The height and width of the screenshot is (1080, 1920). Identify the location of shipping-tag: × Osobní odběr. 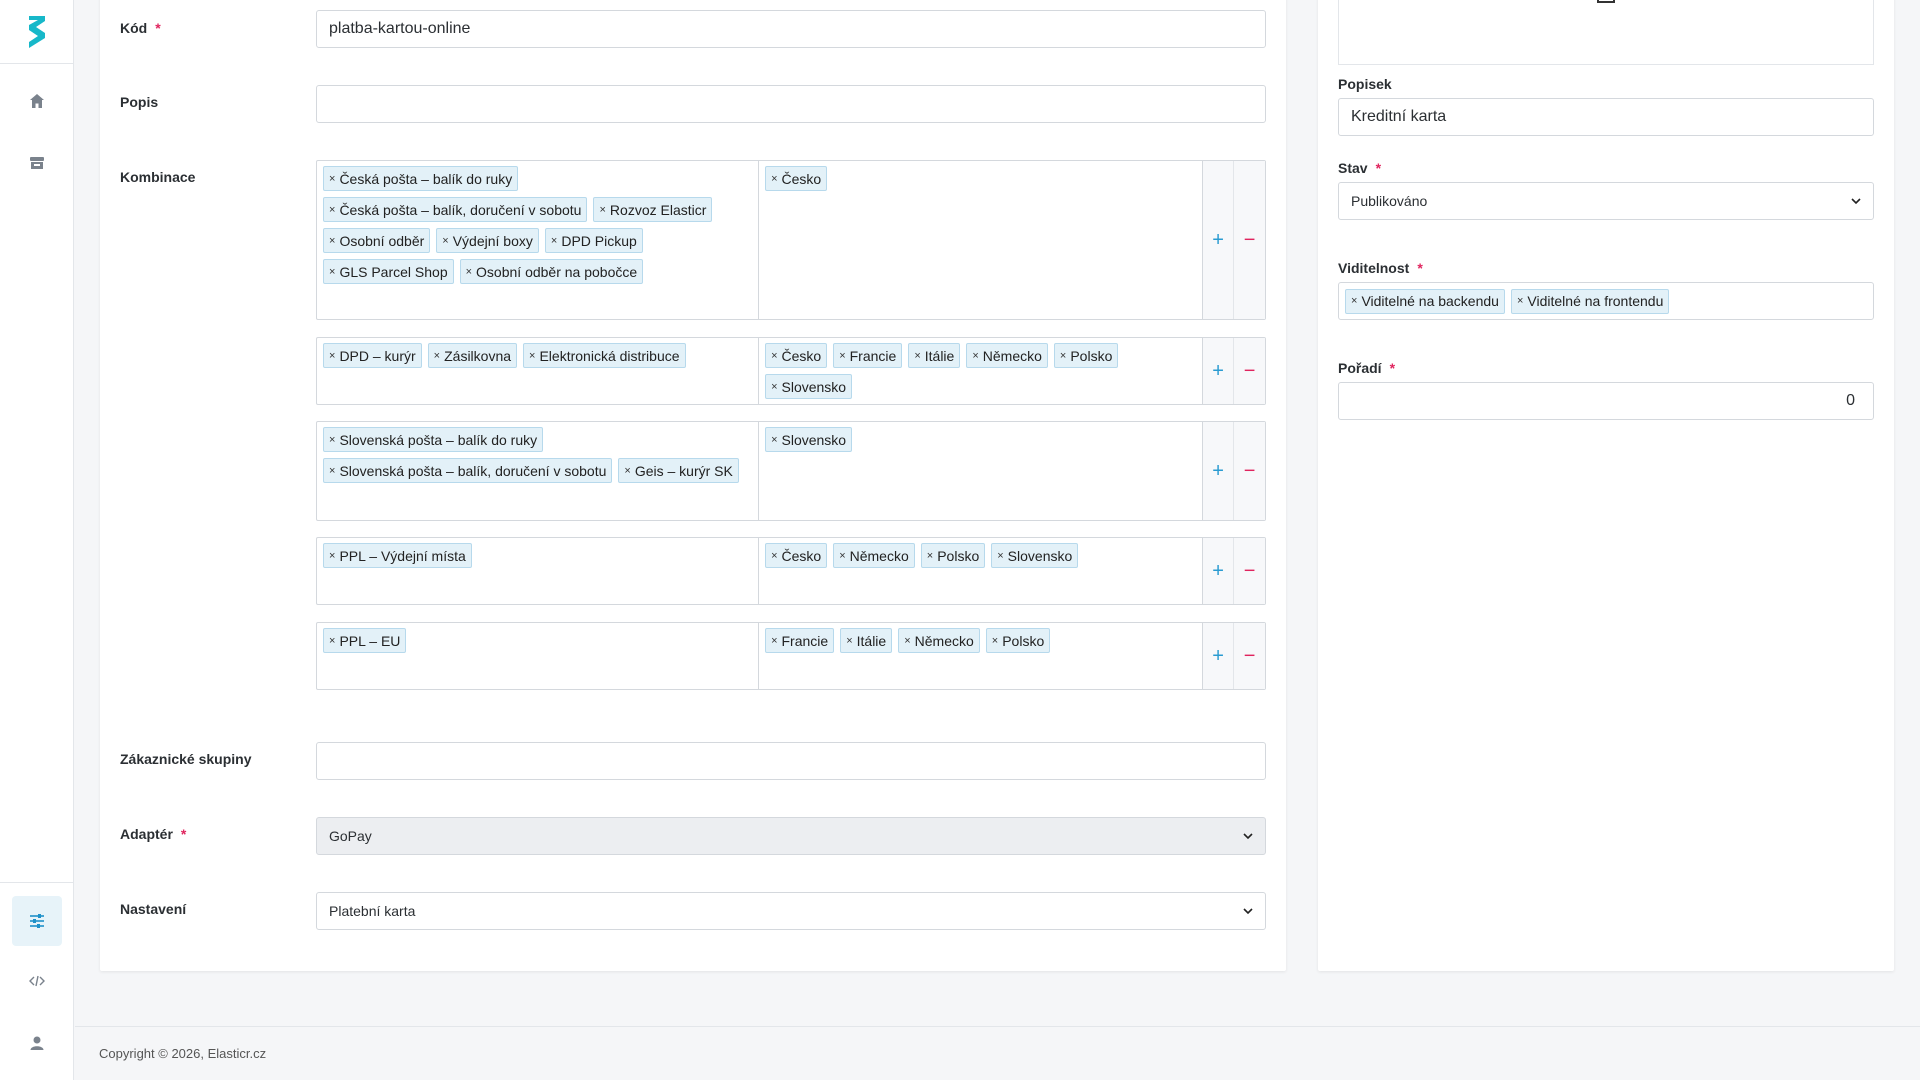
(377, 240).